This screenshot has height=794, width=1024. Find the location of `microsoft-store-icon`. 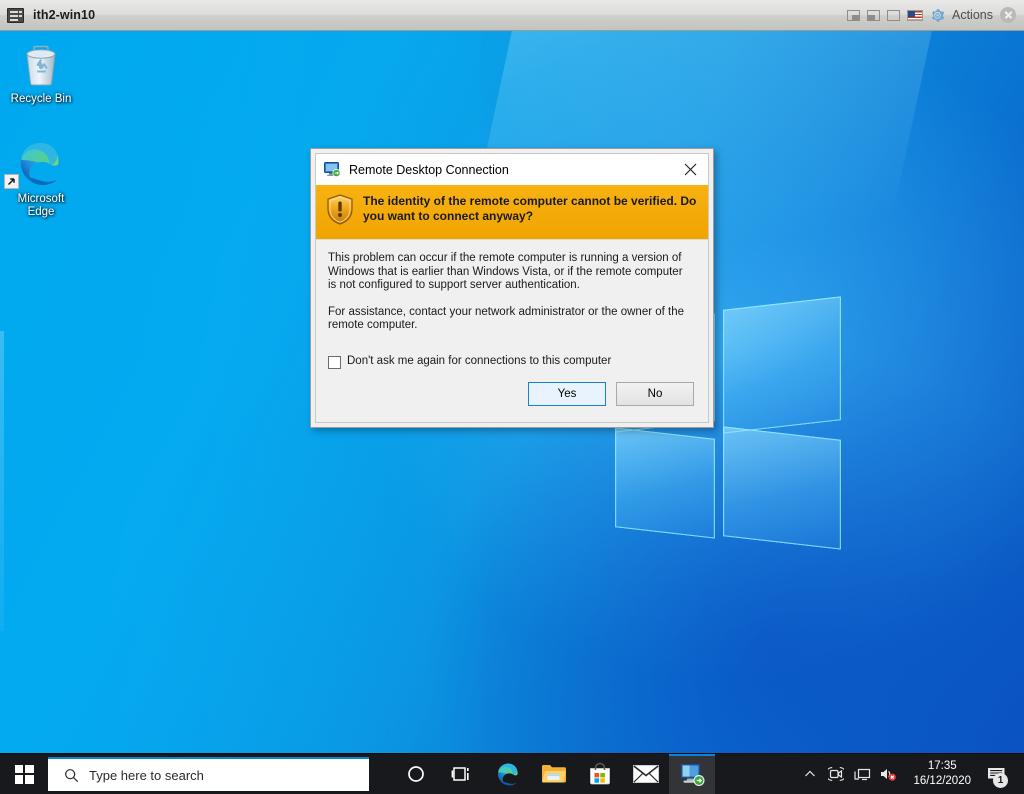

microsoft-store-icon is located at coordinates (600, 773).